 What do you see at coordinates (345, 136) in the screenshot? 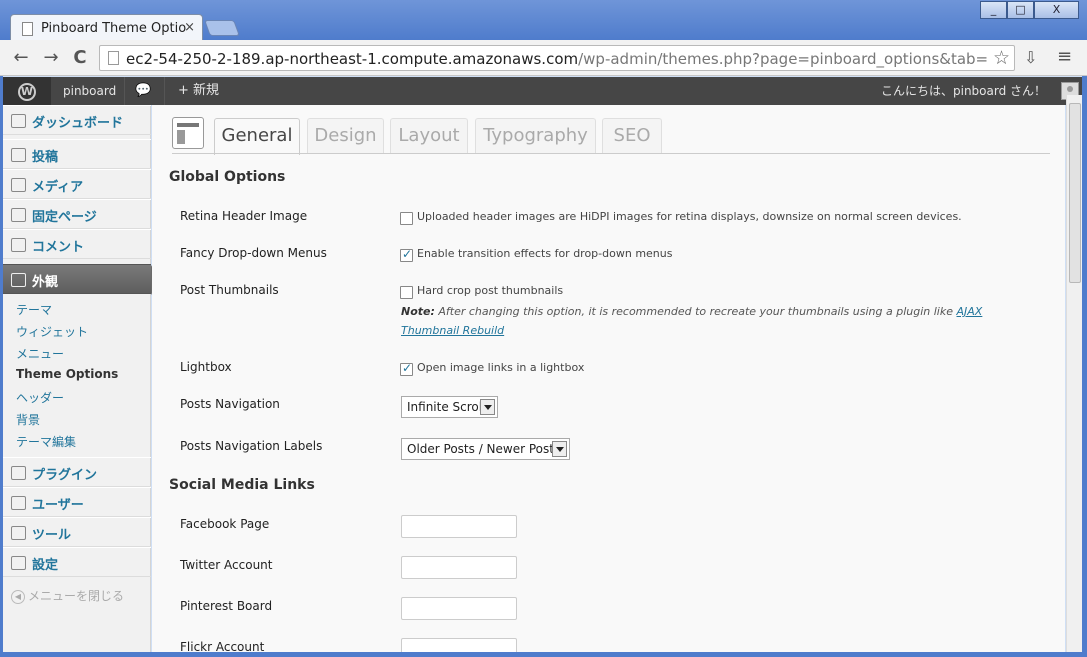
I see `tab-design: Design` at bounding box center [345, 136].